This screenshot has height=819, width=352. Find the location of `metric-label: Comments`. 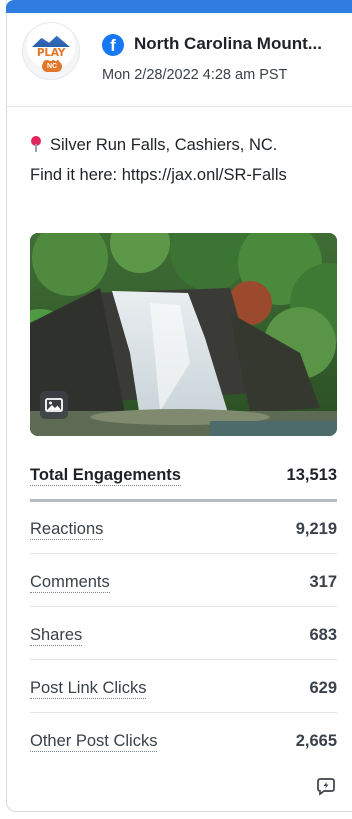

metric-label: Comments is located at coordinates (70, 582).